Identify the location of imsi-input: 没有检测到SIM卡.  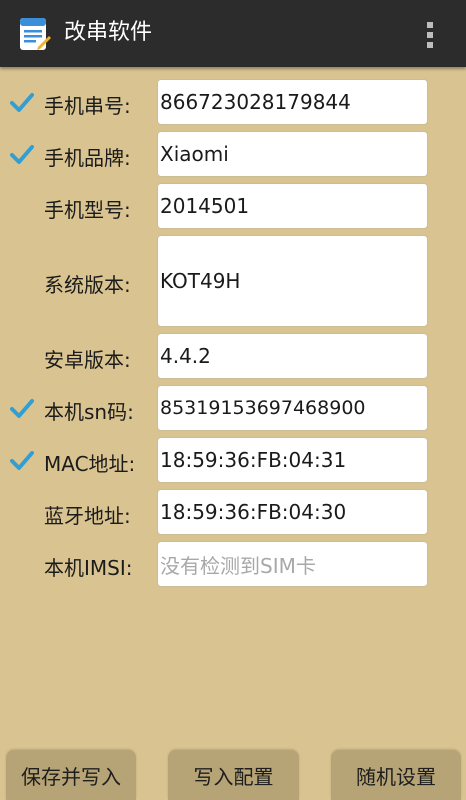
(292, 564).